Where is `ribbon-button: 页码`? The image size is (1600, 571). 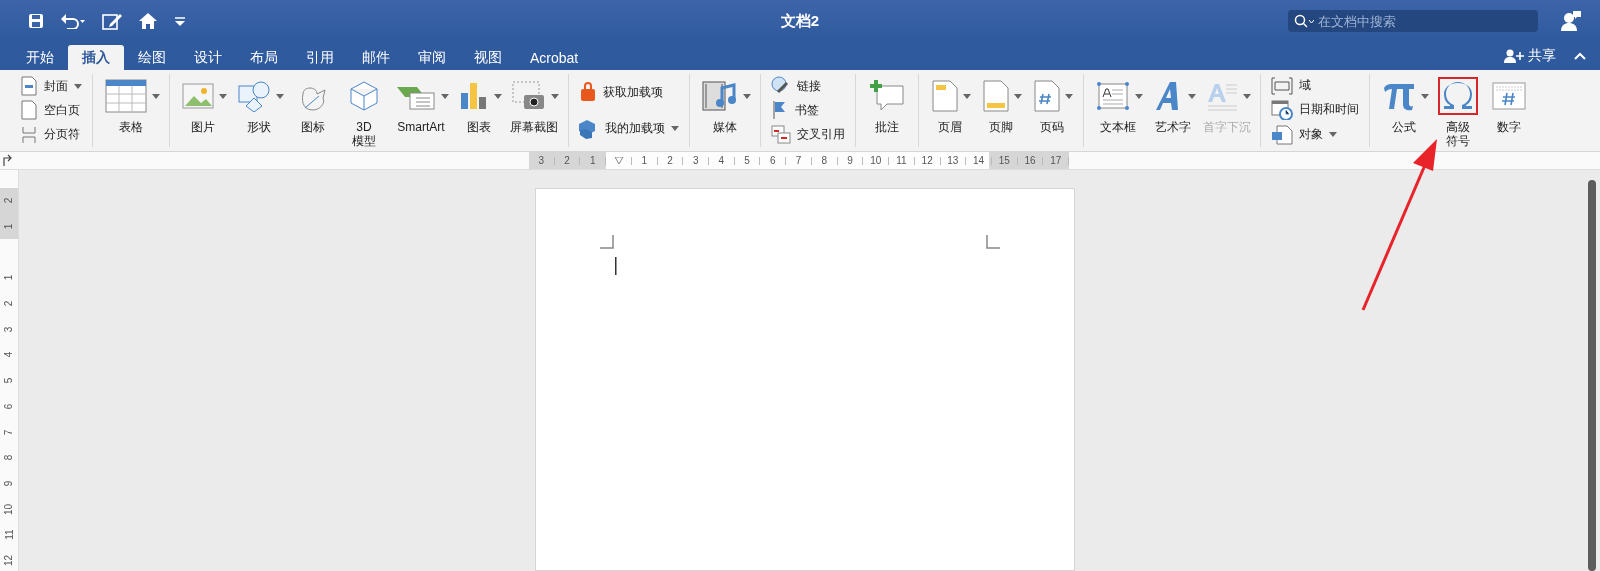
ribbon-button: 页码 is located at coordinates (1052, 105).